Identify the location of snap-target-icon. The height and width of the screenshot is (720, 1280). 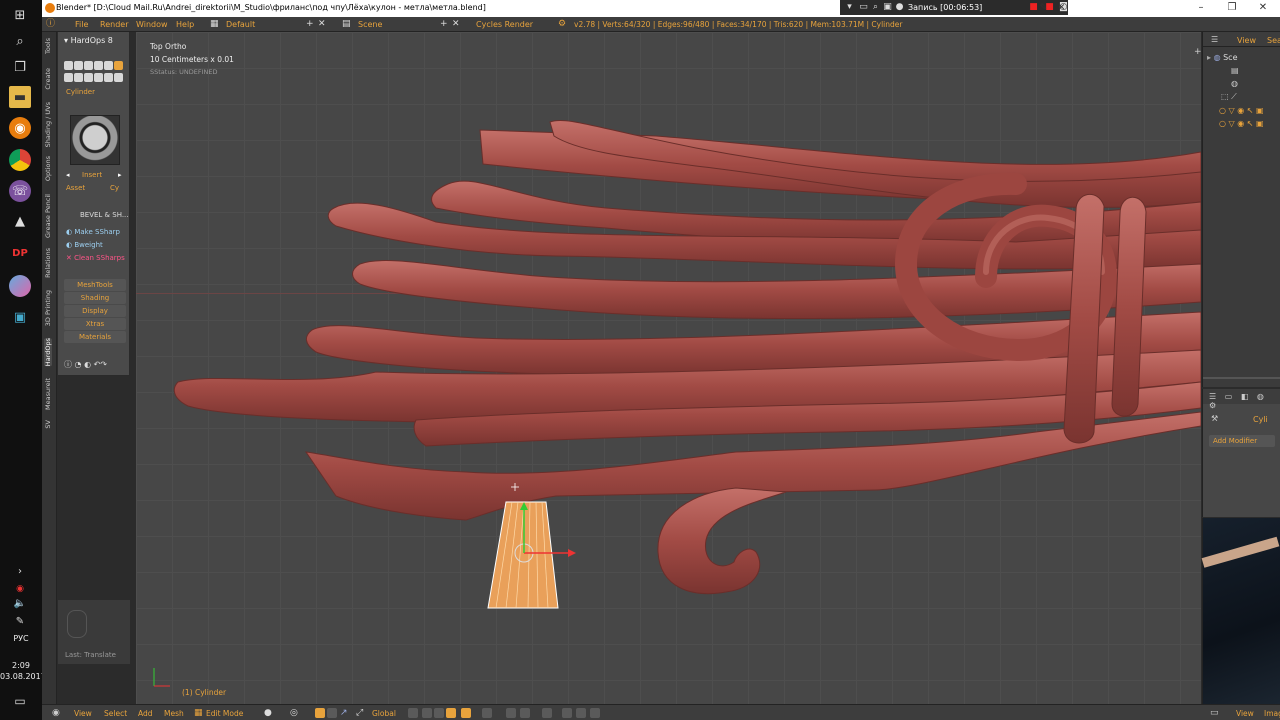
(547, 713).